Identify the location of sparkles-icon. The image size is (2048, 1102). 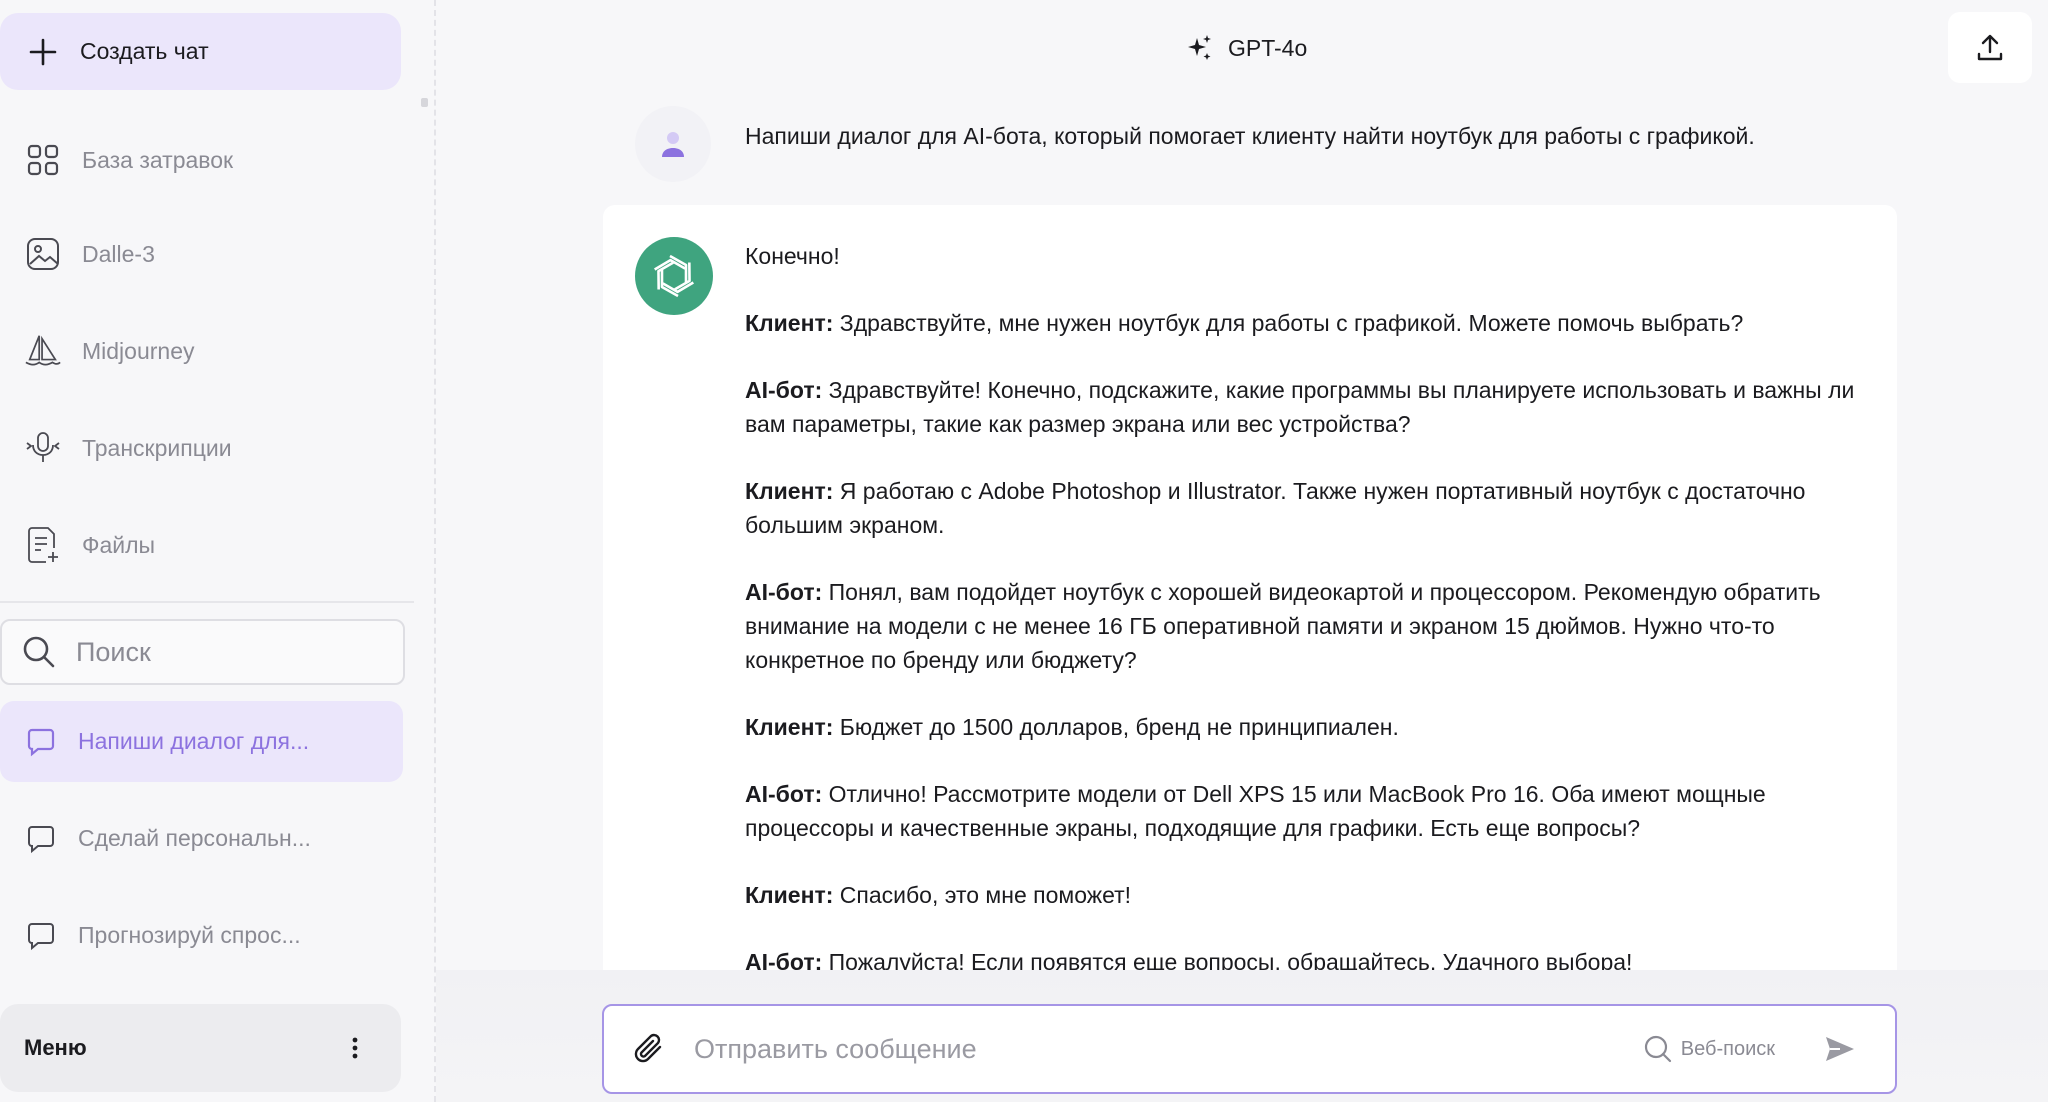
(1200, 48).